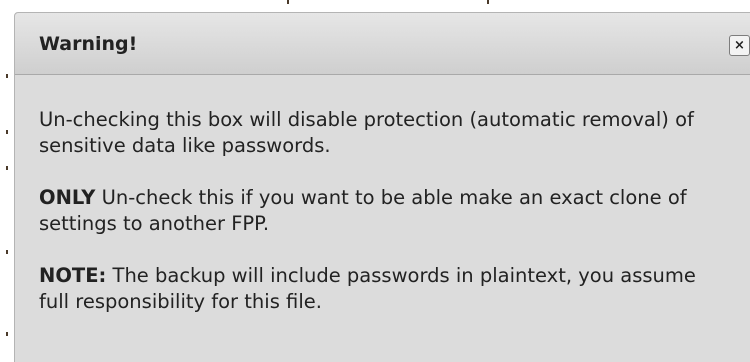 The image size is (750, 362). I want to click on close-icon: ×, so click(739, 45).